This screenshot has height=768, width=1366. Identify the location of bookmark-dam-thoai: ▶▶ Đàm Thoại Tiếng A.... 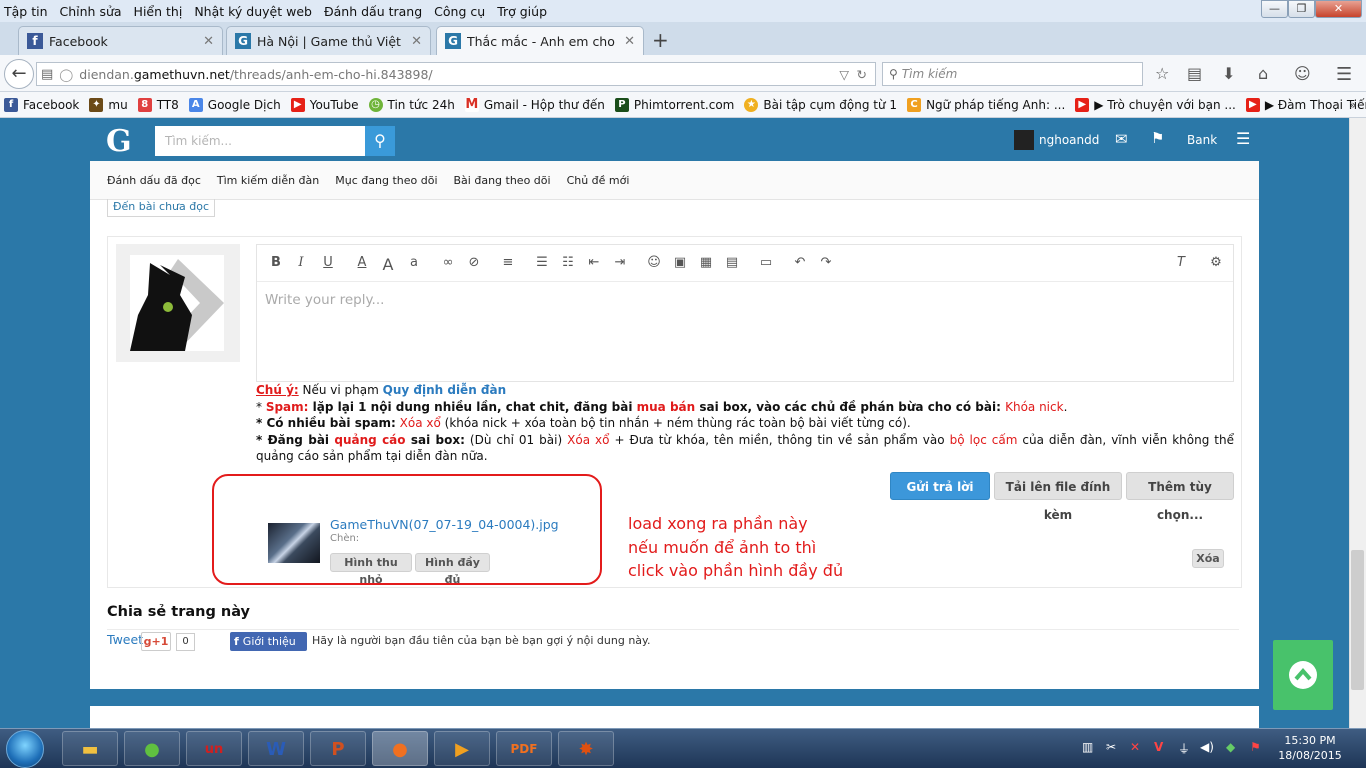
(1305, 104).